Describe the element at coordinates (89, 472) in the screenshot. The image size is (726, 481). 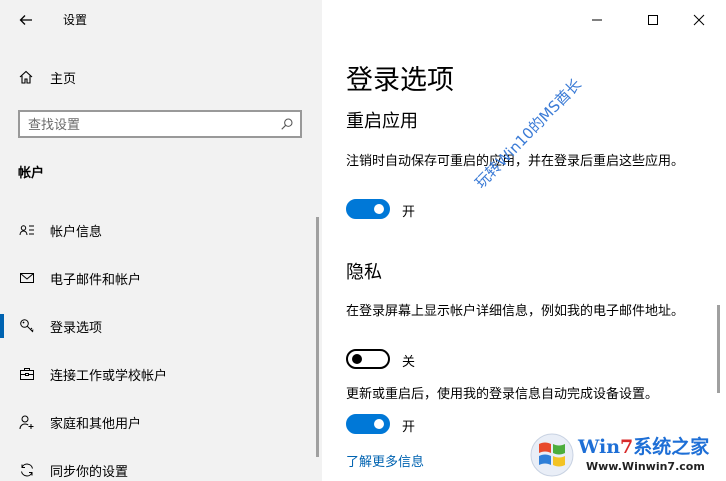
I see `sidebar-item-label: 同步你的设置` at that location.